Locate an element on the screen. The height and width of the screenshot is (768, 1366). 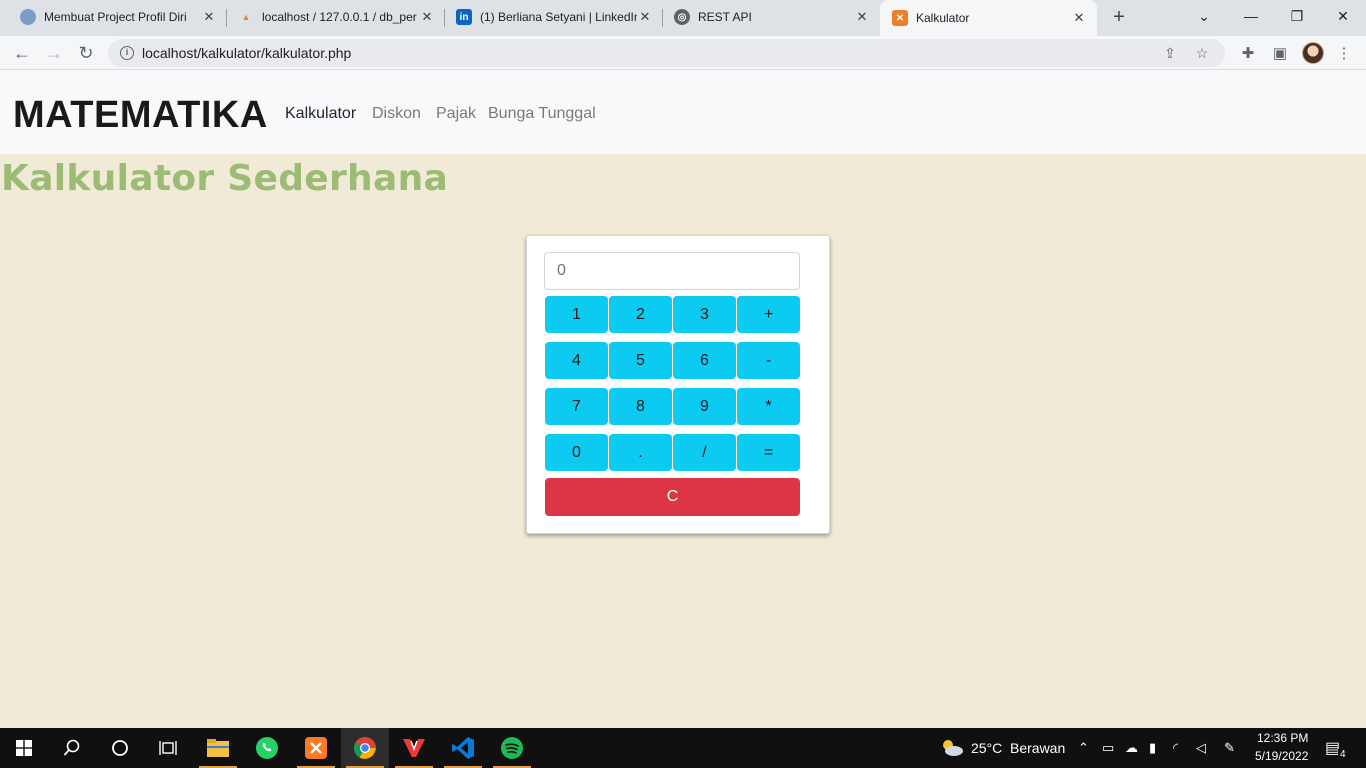
forward-arrow-icon: → is located at coordinates (54, 53).